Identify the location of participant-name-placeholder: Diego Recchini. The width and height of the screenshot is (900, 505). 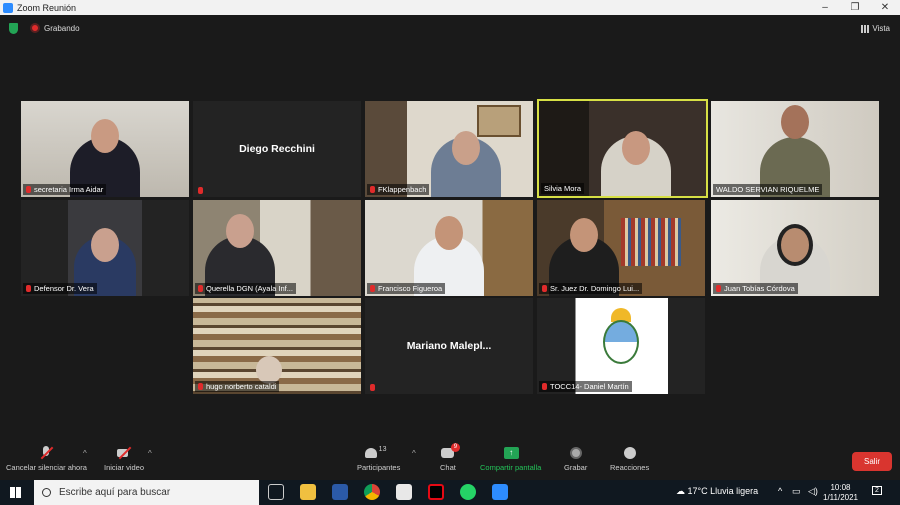
(277, 149).